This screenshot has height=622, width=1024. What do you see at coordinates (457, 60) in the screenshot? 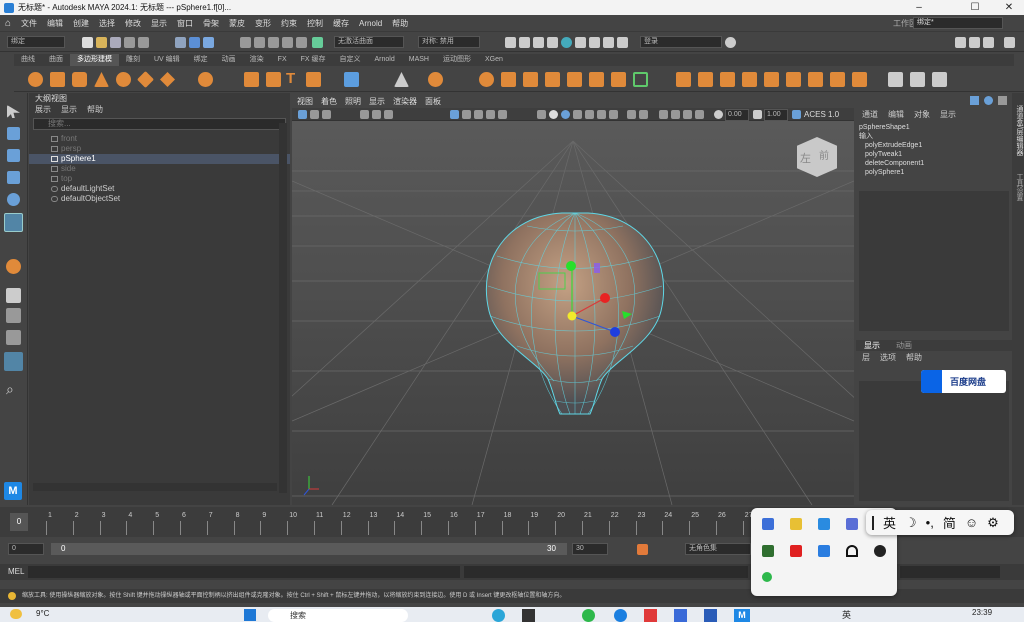
I see `shelf-tab-motion-graphics: 运动图形` at bounding box center [457, 60].